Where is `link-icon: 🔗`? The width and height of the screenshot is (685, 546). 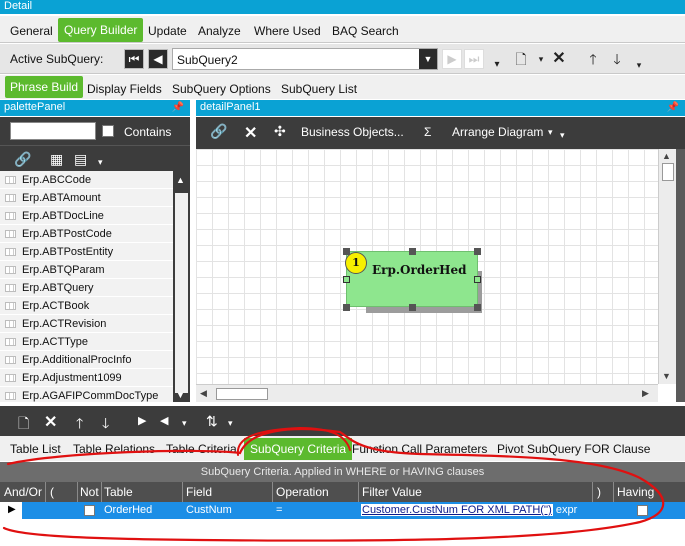 link-icon: 🔗 is located at coordinates (218, 131).